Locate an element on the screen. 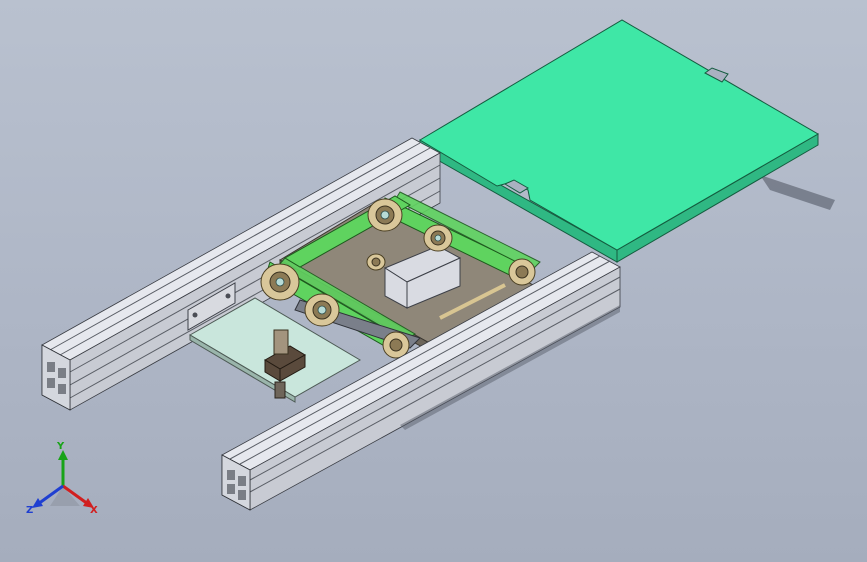  triad-label-x: X is located at coordinates (94, 510).